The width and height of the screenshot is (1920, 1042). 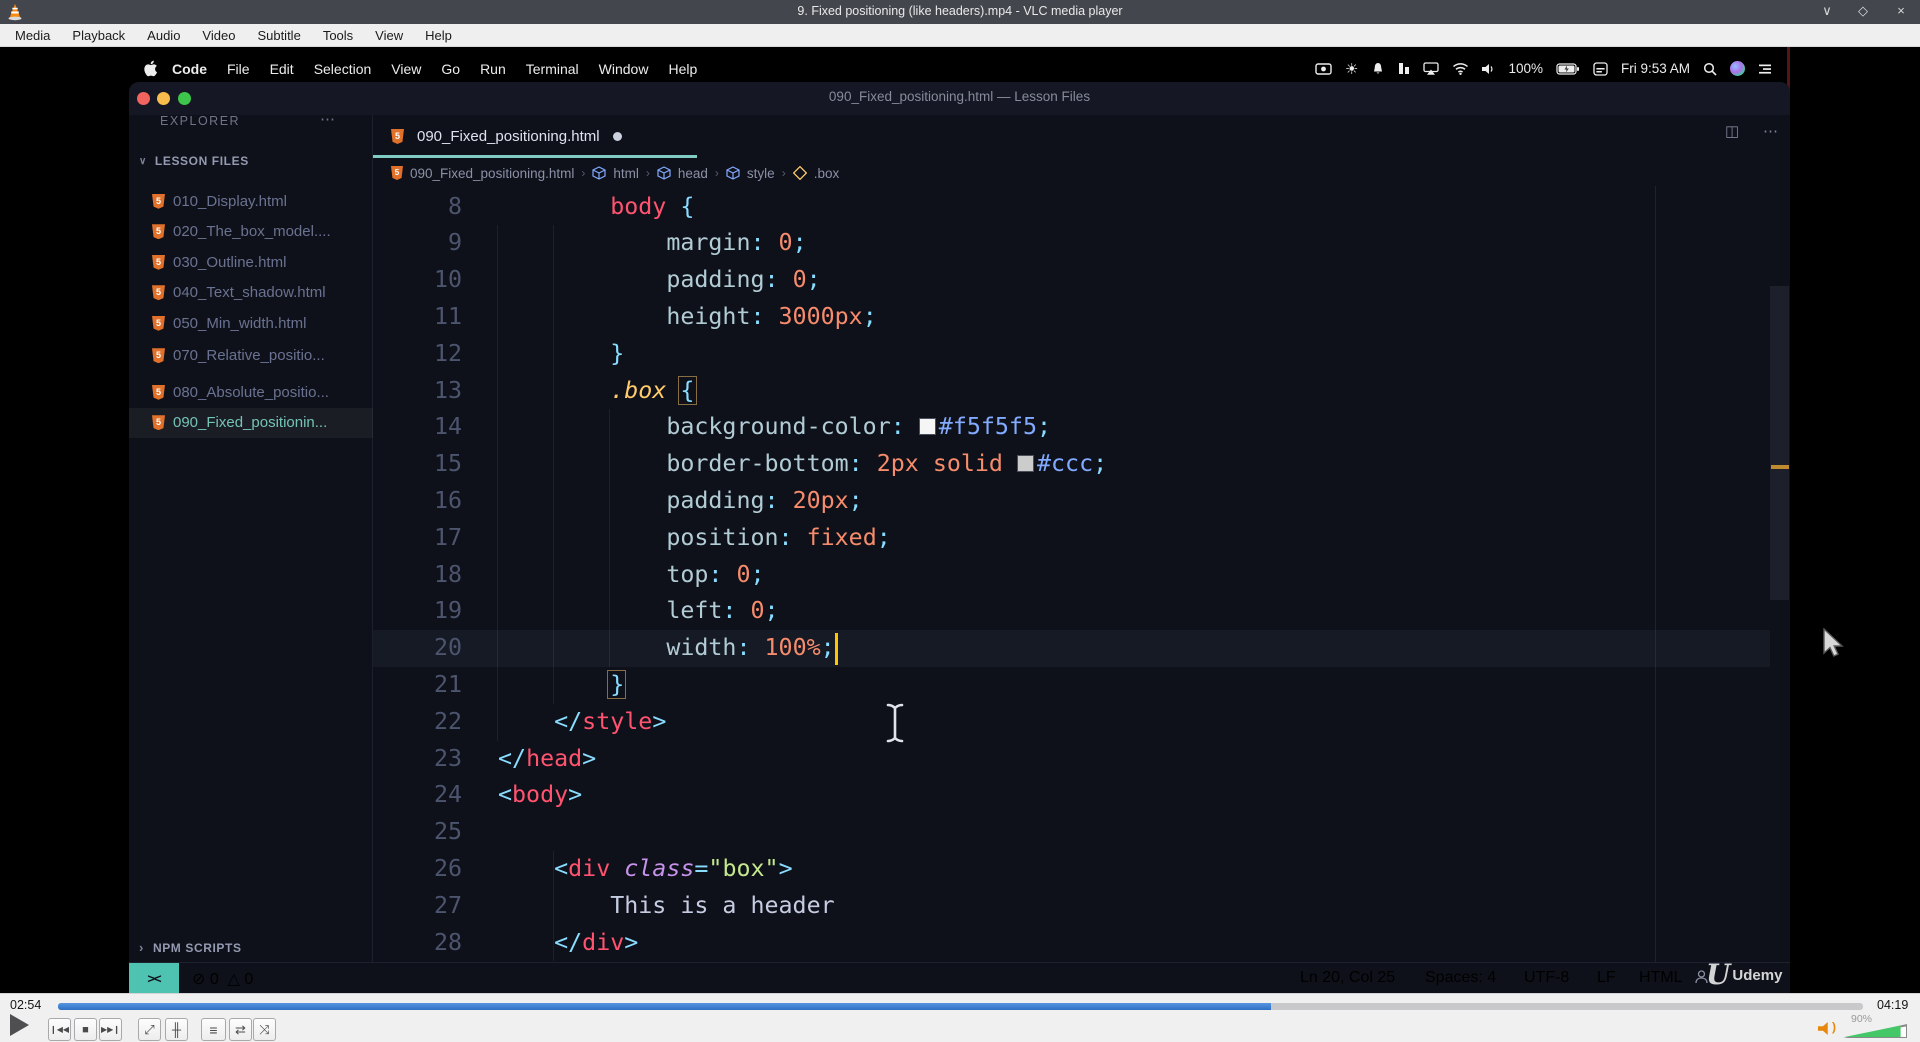 I want to click on eol-status: LF, so click(x=1606, y=978).